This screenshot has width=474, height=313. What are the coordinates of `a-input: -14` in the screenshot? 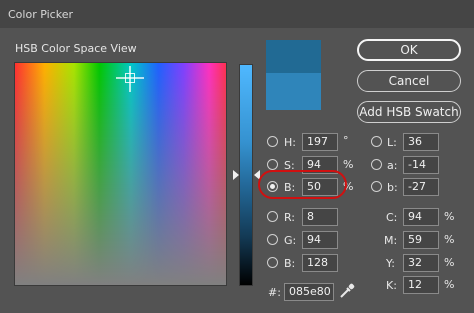 It's located at (421, 165).